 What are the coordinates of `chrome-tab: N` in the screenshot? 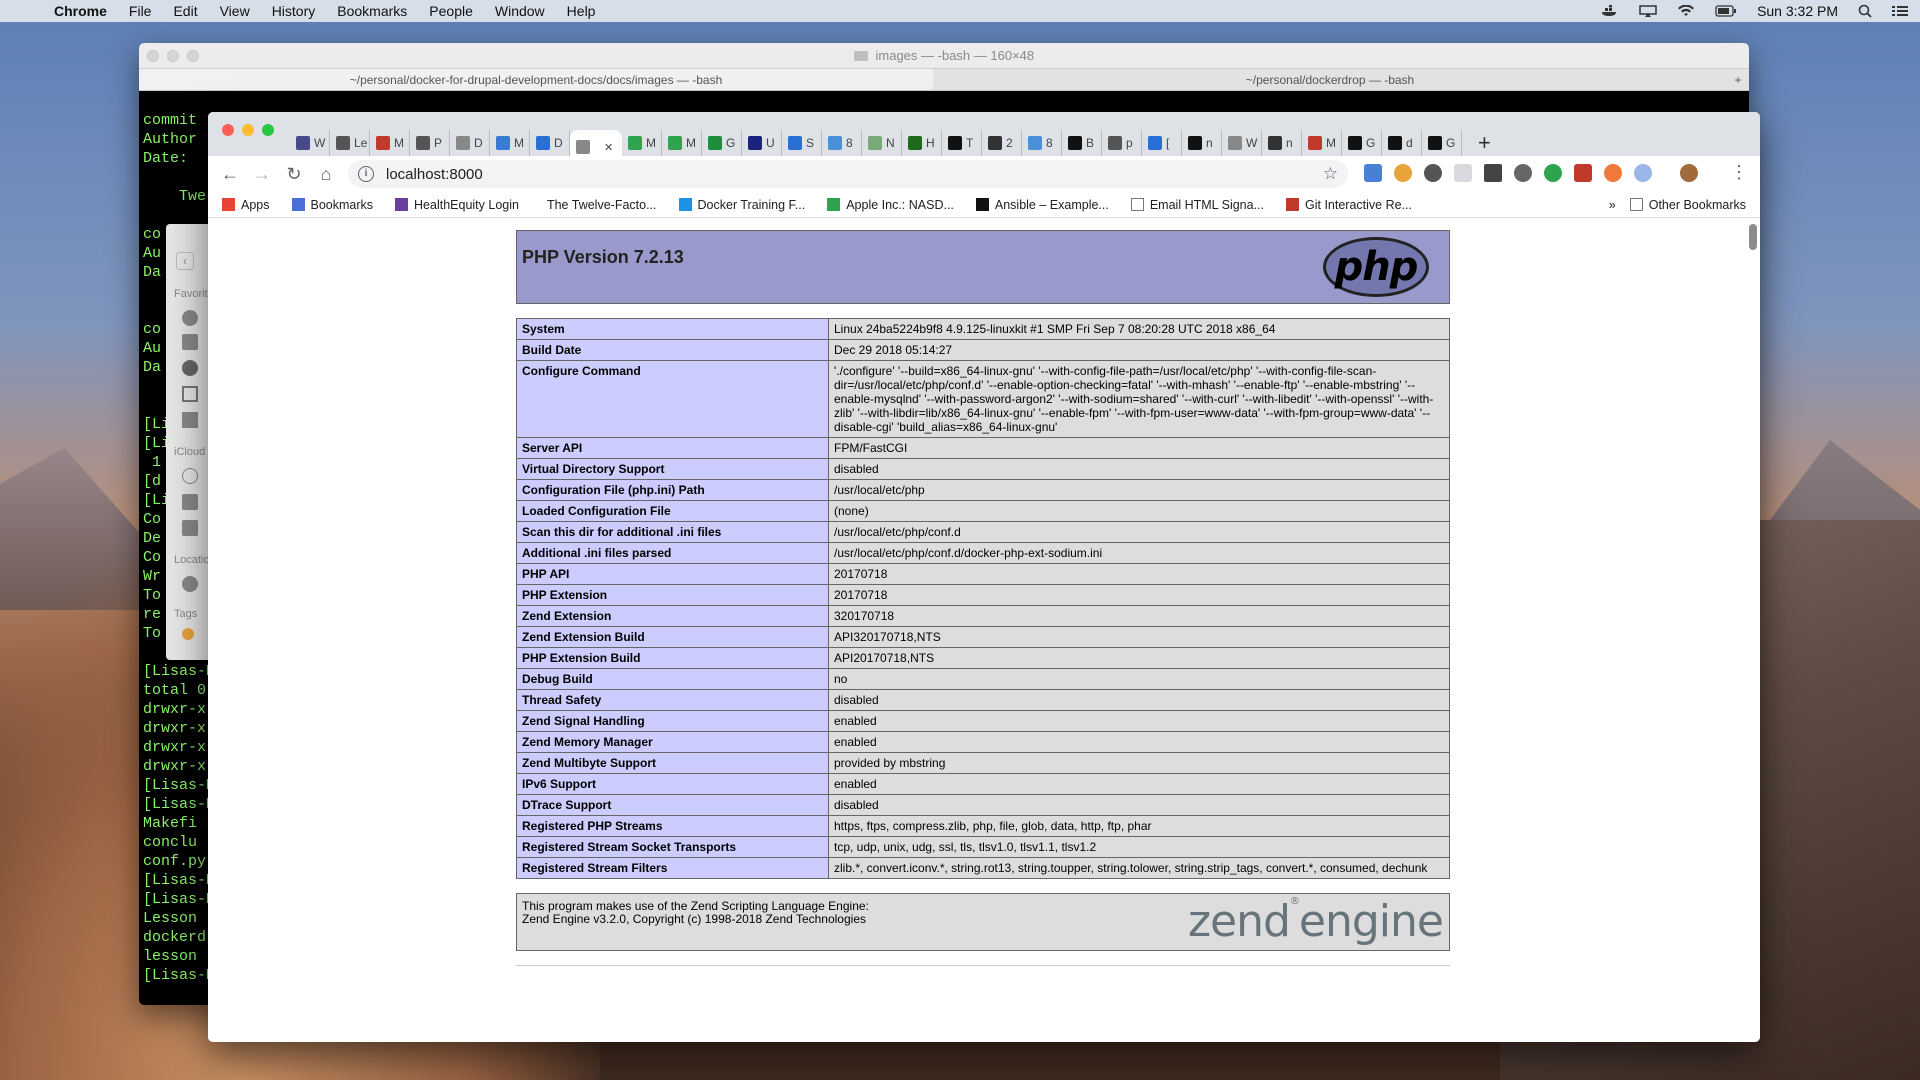 It's located at (882, 143).